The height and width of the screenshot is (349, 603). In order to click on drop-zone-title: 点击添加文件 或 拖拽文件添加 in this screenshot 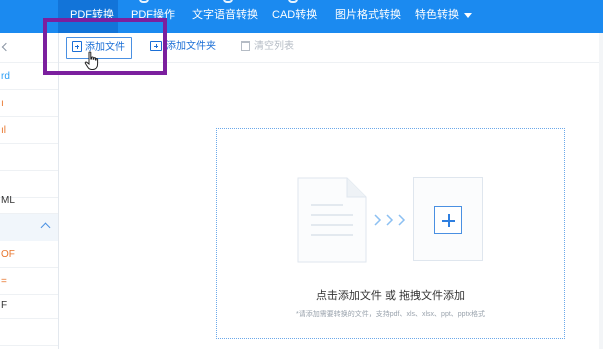, I will do `click(390, 296)`.